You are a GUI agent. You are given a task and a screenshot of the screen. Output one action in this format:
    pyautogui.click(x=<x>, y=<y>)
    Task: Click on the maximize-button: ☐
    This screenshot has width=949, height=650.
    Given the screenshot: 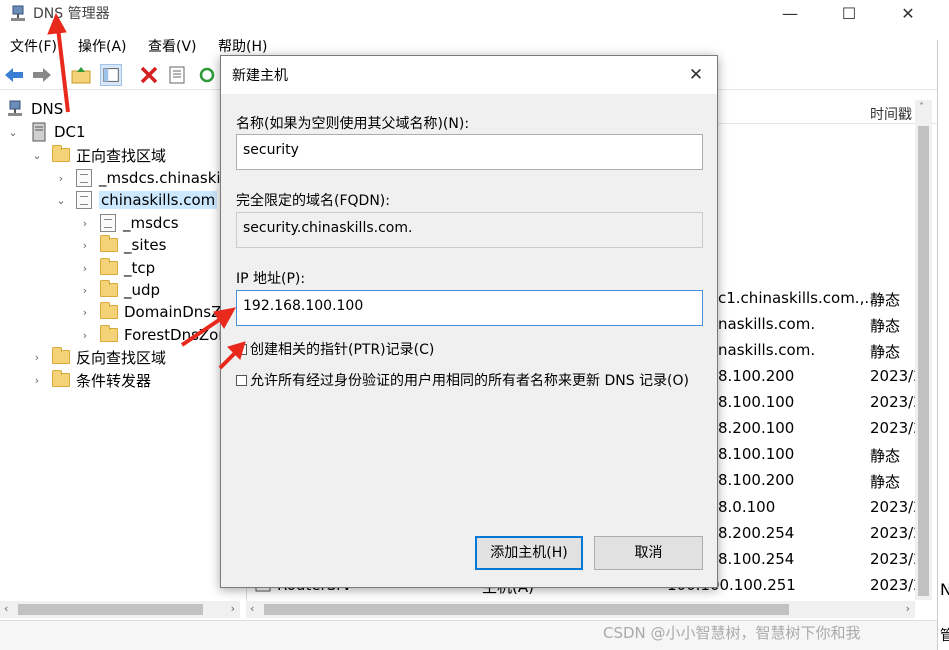 What is the action you would take?
    pyautogui.click(x=849, y=15)
    